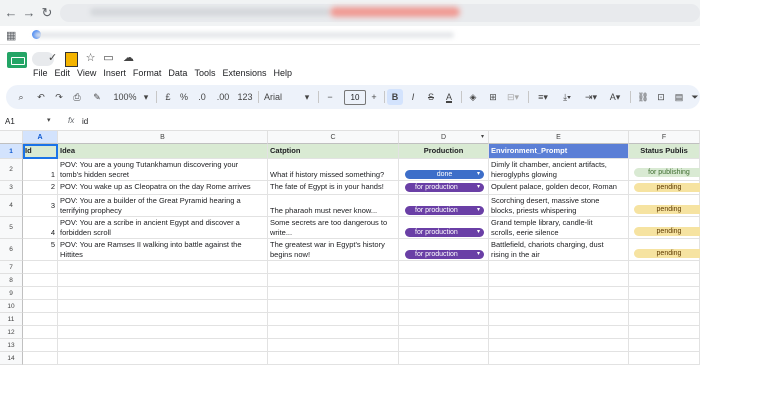  Describe the element at coordinates (664, 137) in the screenshot. I see `column-header-f: F` at that location.